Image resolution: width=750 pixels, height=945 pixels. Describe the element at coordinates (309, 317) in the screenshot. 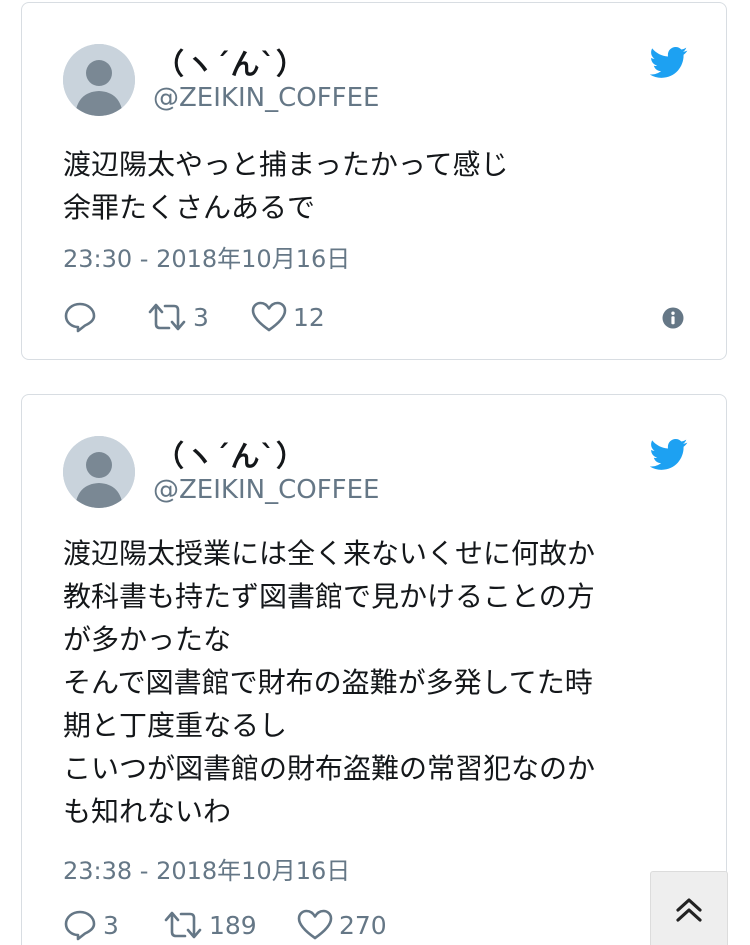

I see `like-count: 12` at that location.